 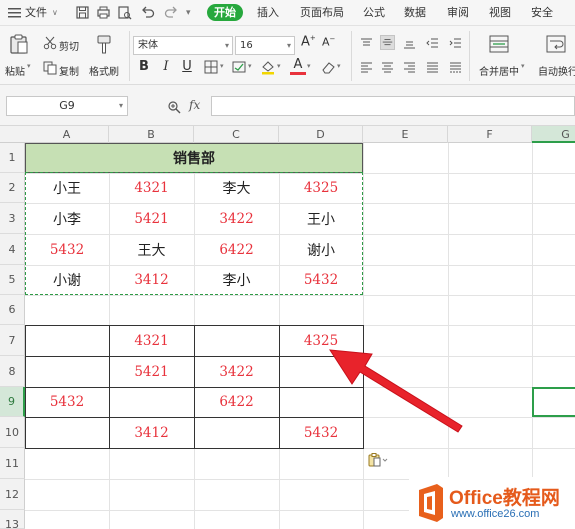 I want to click on tab-insert: 插入, so click(x=268, y=13).